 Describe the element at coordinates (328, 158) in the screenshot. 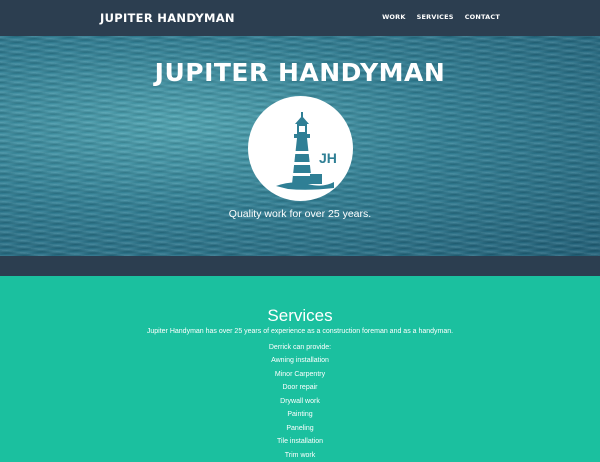

I see `logo-initials: JH` at that location.